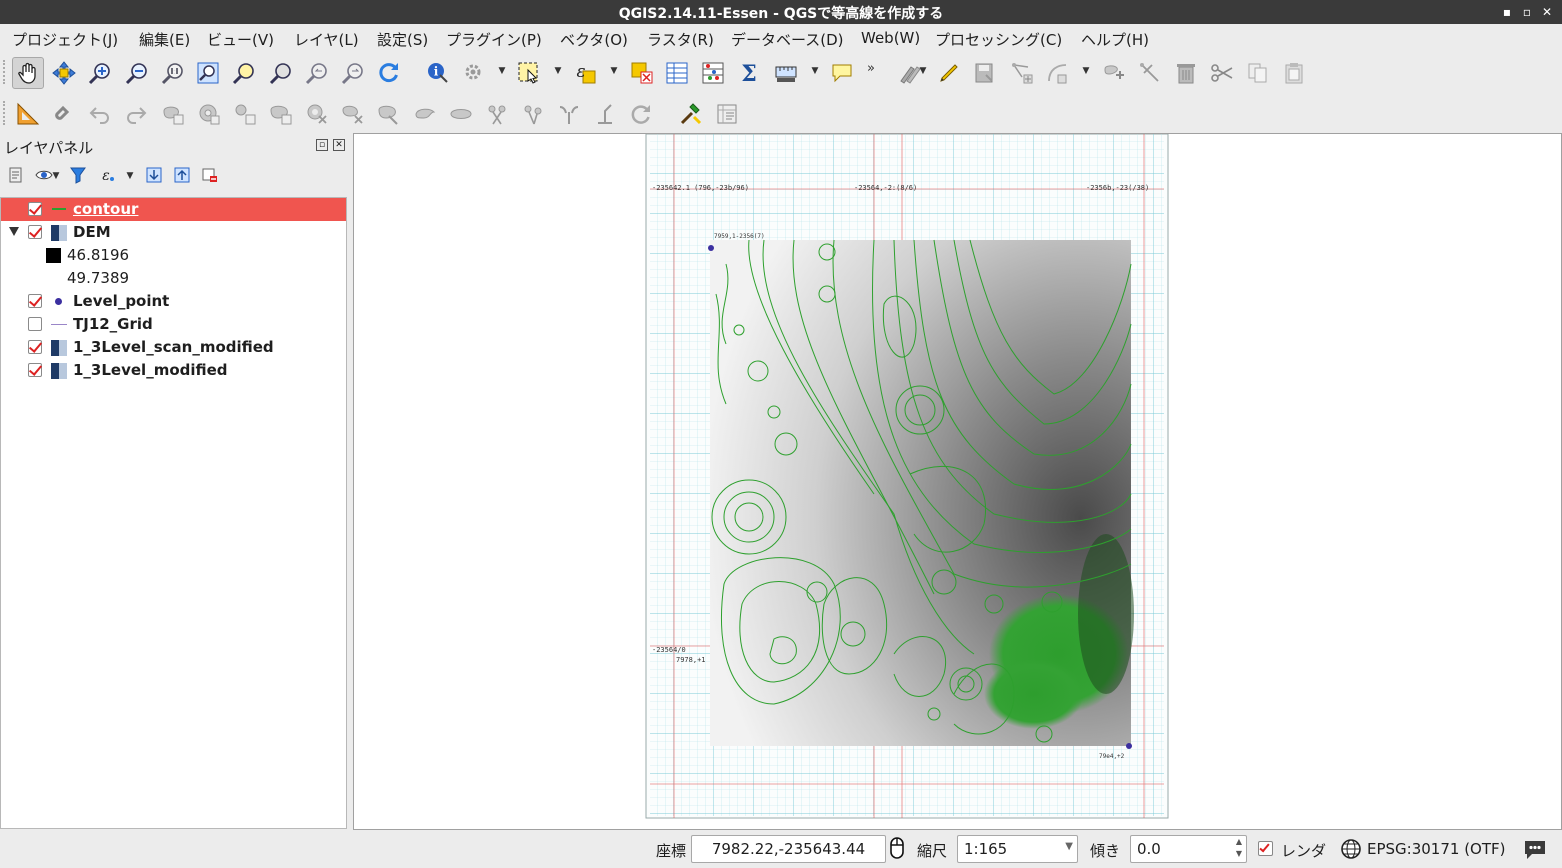  Describe the element at coordinates (240, 39) in the screenshot. I see `menu-view: ビュー(V)` at that location.